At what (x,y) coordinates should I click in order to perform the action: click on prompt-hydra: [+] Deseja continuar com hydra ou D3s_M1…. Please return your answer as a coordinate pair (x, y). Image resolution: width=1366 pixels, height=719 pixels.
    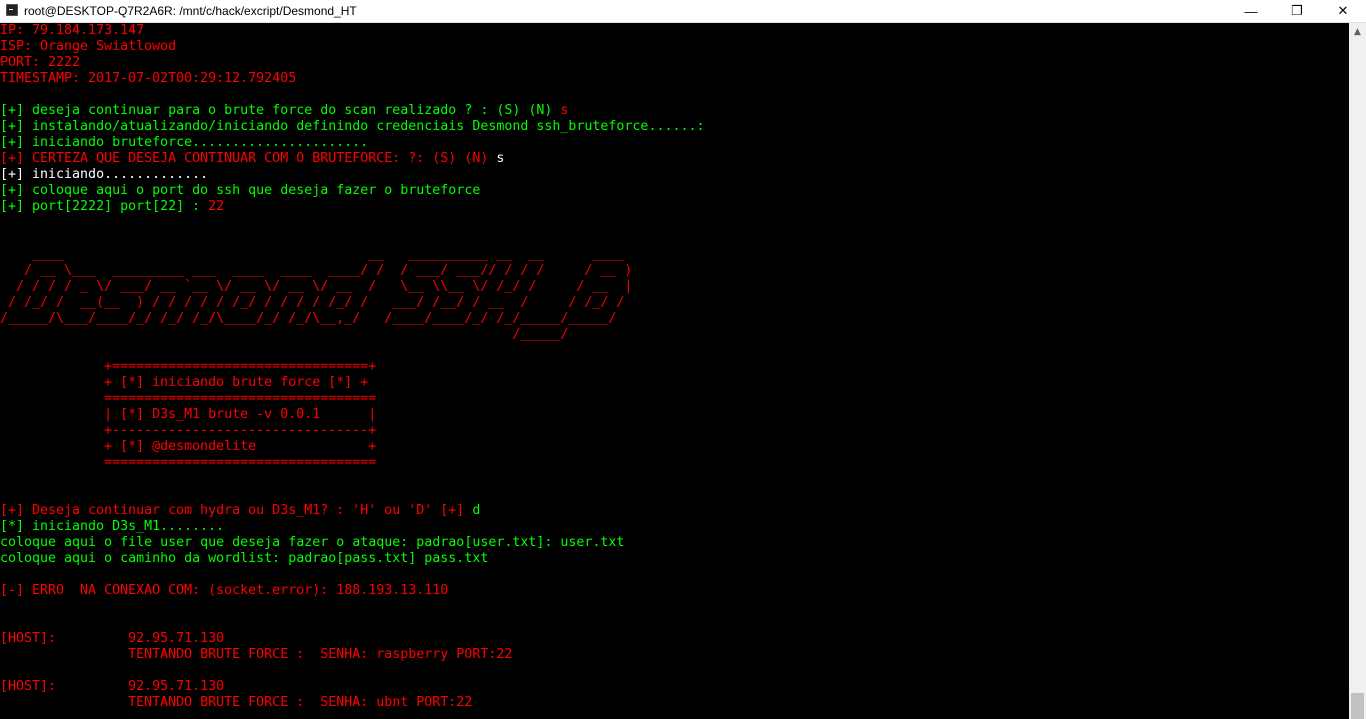
    Looking at the image, I should click on (240, 511).